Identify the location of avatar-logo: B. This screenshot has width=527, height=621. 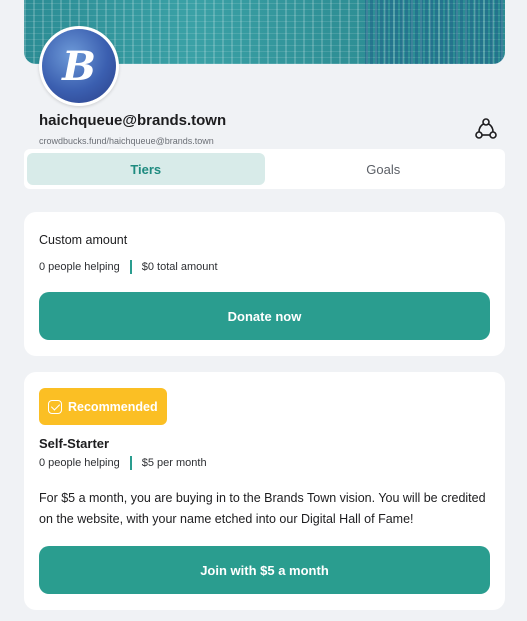
(79, 66).